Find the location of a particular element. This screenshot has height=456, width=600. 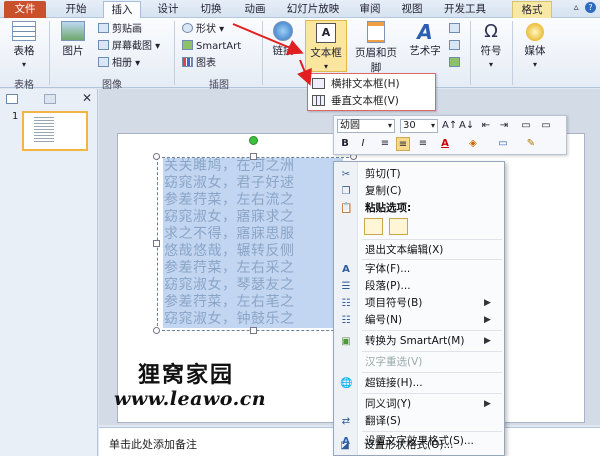

horizontal-textbox-icon is located at coordinates (318, 83).